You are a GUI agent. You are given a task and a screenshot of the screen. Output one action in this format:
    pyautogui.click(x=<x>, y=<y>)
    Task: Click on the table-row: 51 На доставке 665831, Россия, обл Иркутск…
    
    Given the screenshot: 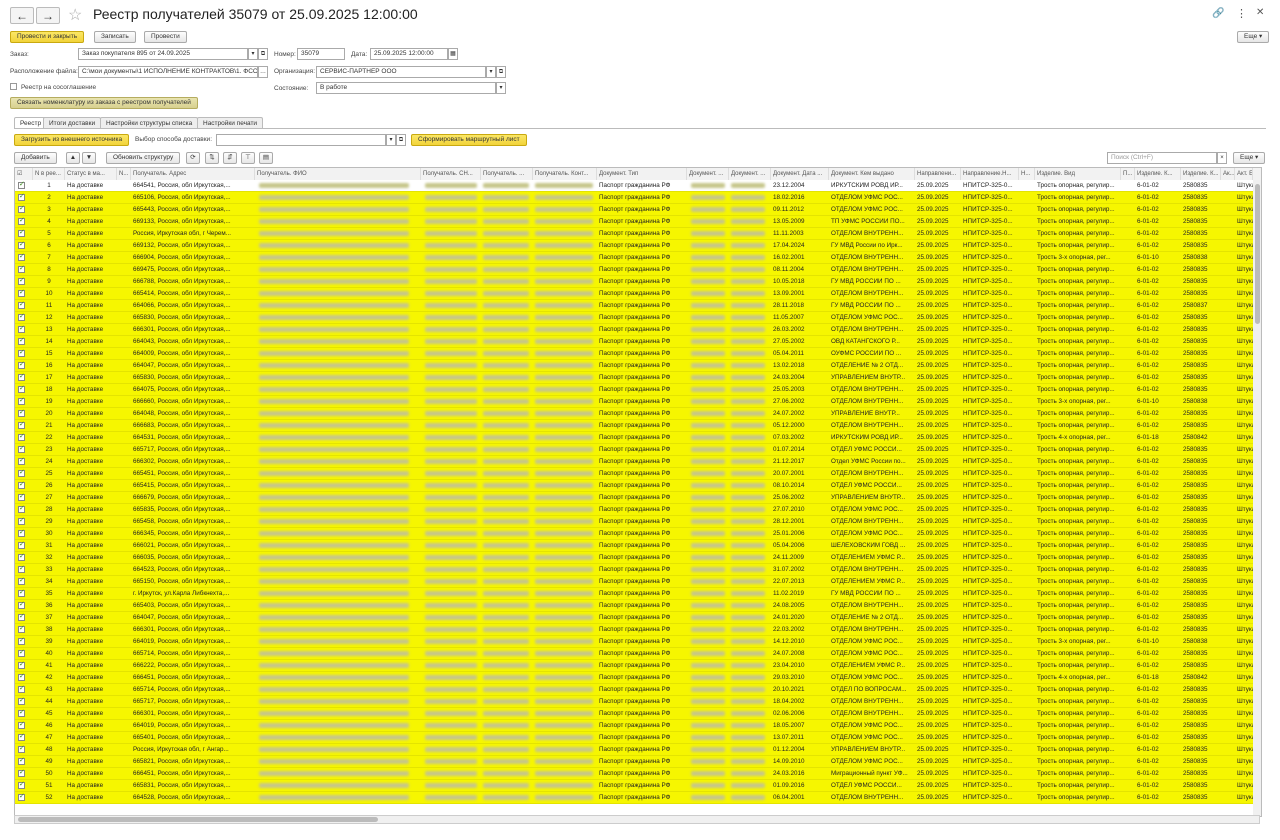 What is the action you would take?
    pyautogui.click(x=634, y=786)
    